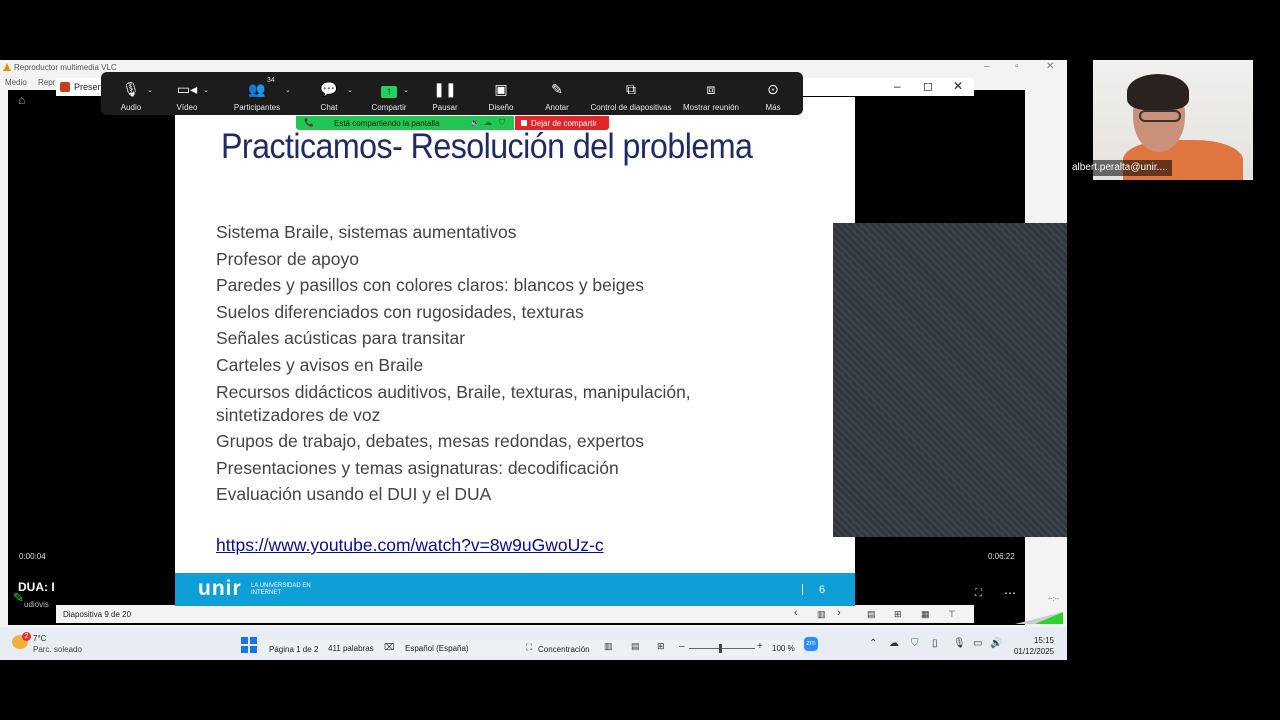 The width and height of the screenshot is (1280, 720). Describe the element at coordinates (1033, 646) in the screenshot. I see `system-clock: 15:15 01/12/2025` at that location.